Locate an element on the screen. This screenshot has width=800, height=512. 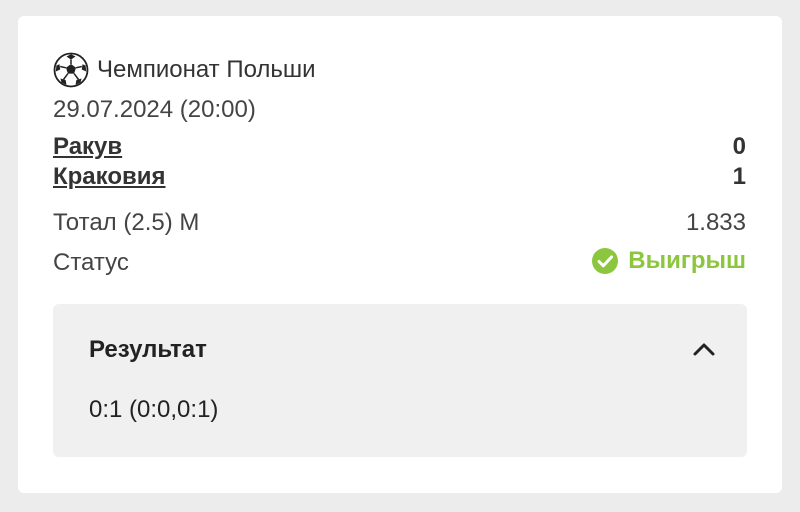
home-team-link: Ракув is located at coordinates (87, 147).